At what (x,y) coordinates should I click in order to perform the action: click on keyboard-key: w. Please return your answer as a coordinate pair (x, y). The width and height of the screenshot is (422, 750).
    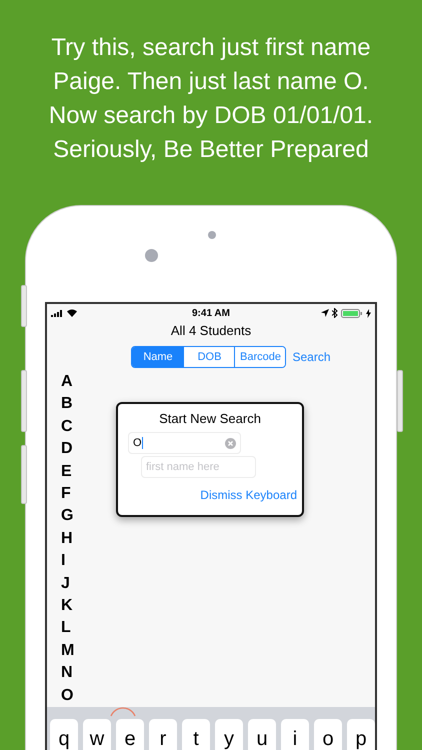
    Looking at the image, I should click on (97, 734).